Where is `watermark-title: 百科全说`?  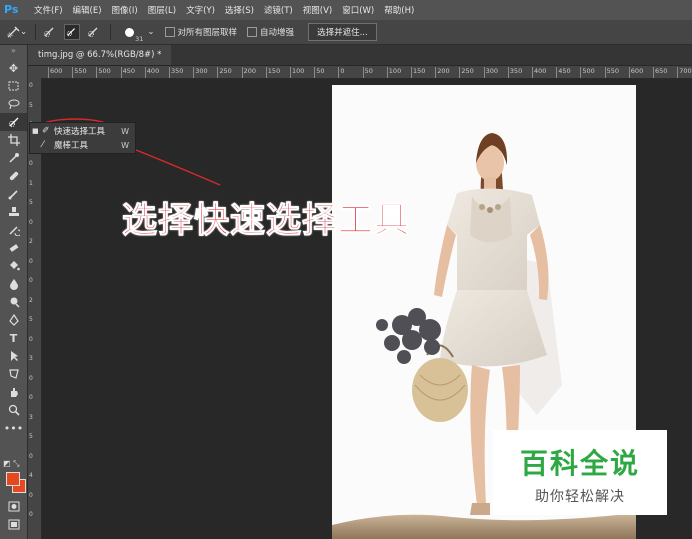 watermark-title: 百科全说 is located at coordinates (579, 463).